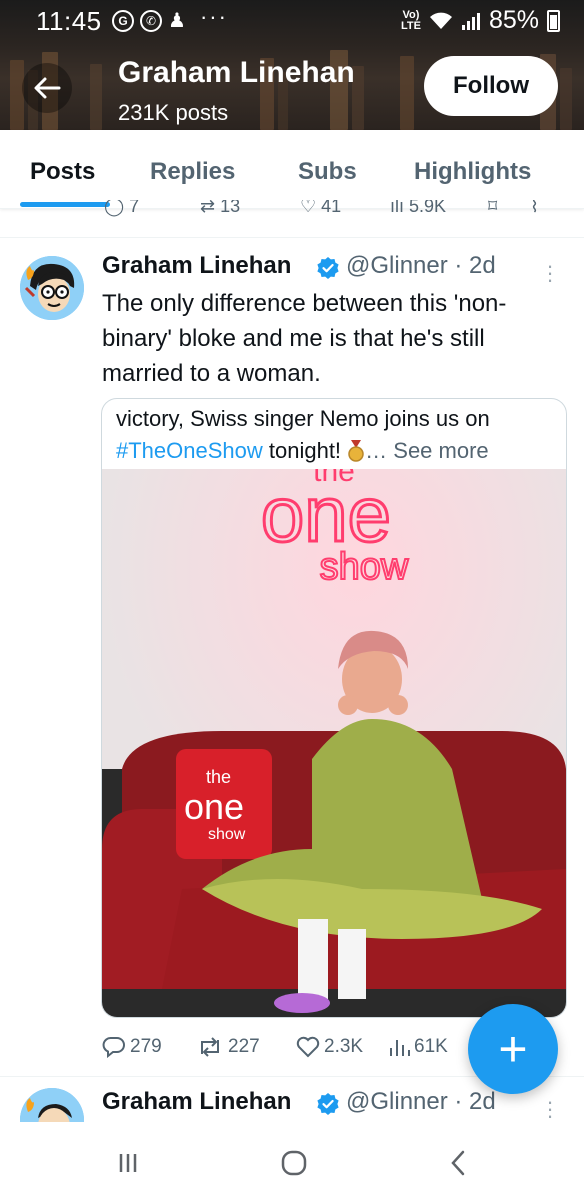  What do you see at coordinates (146, 1046) in the screenshot?
I see `reply-count: 279` at bounding box center [146, 1046].